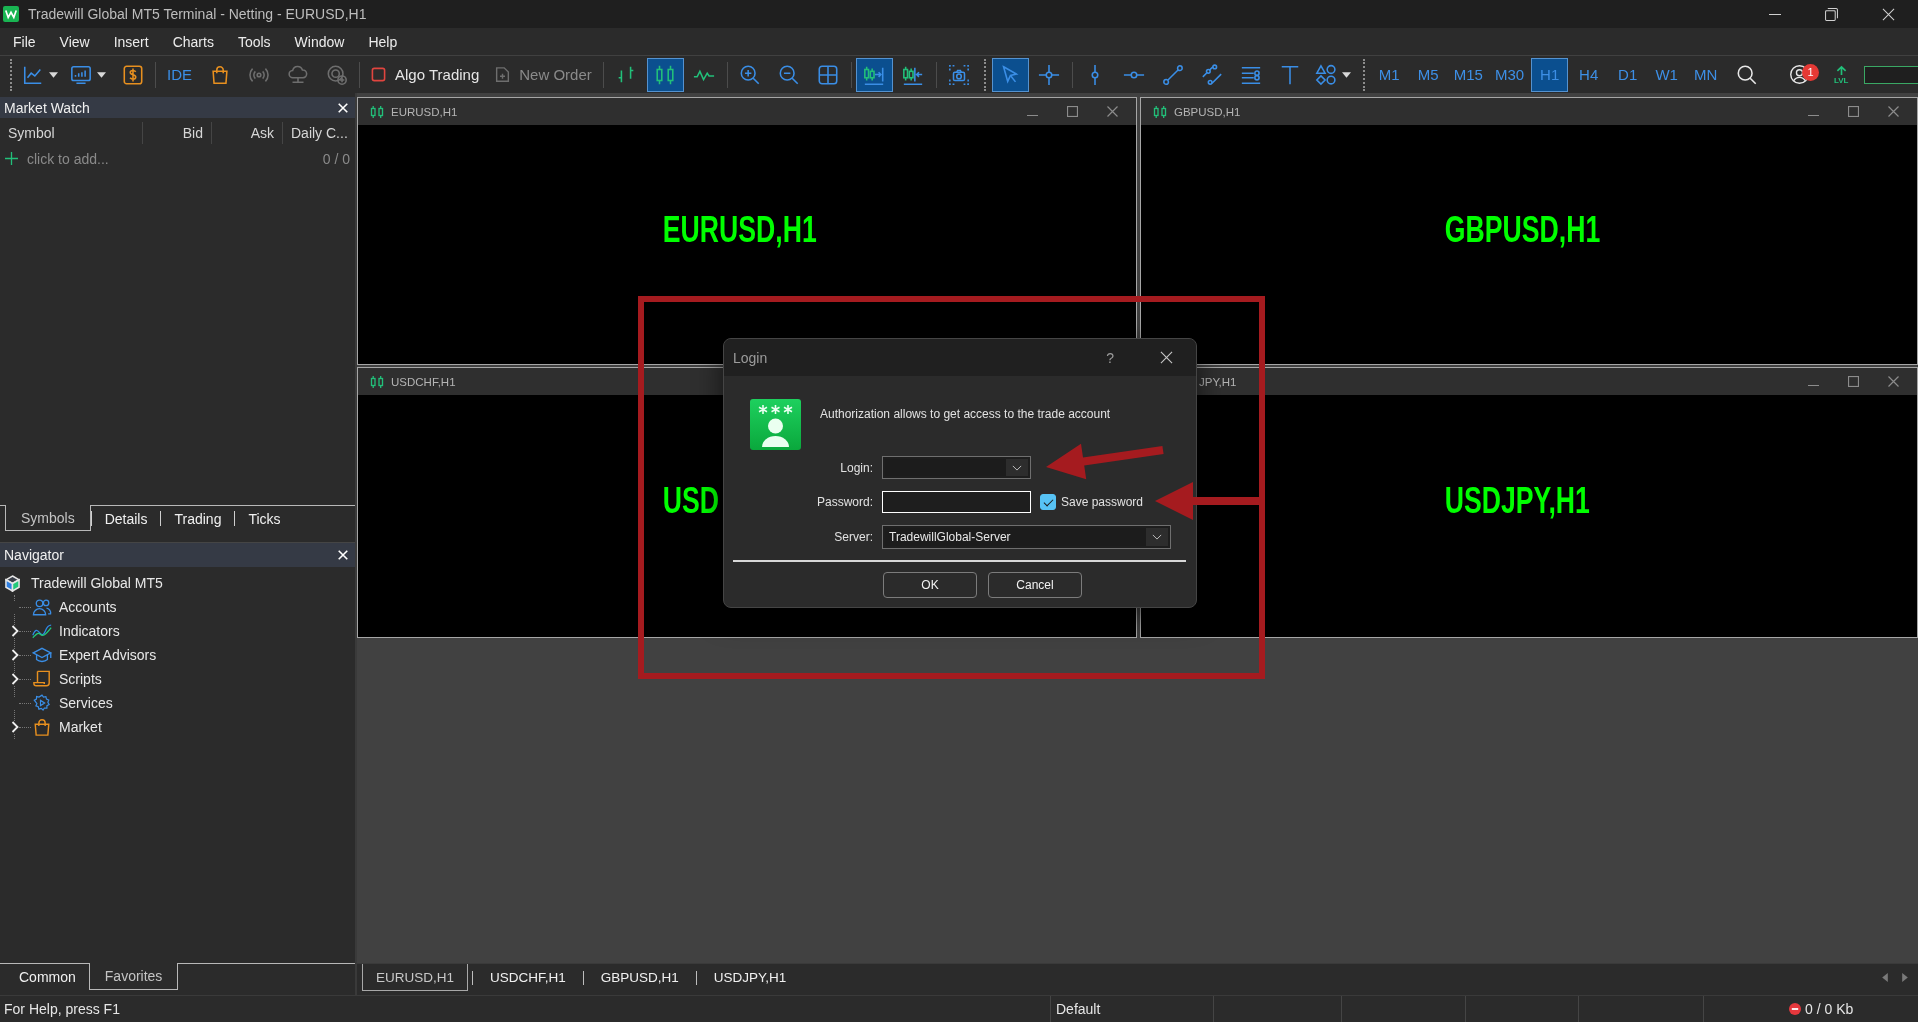 Image resolution: width=1918 pixels, height=1022 pixels. What do you see at coordinates (74, 41) in the screenshot?
I see `menu-item: View` at bounding box center [74, 41].